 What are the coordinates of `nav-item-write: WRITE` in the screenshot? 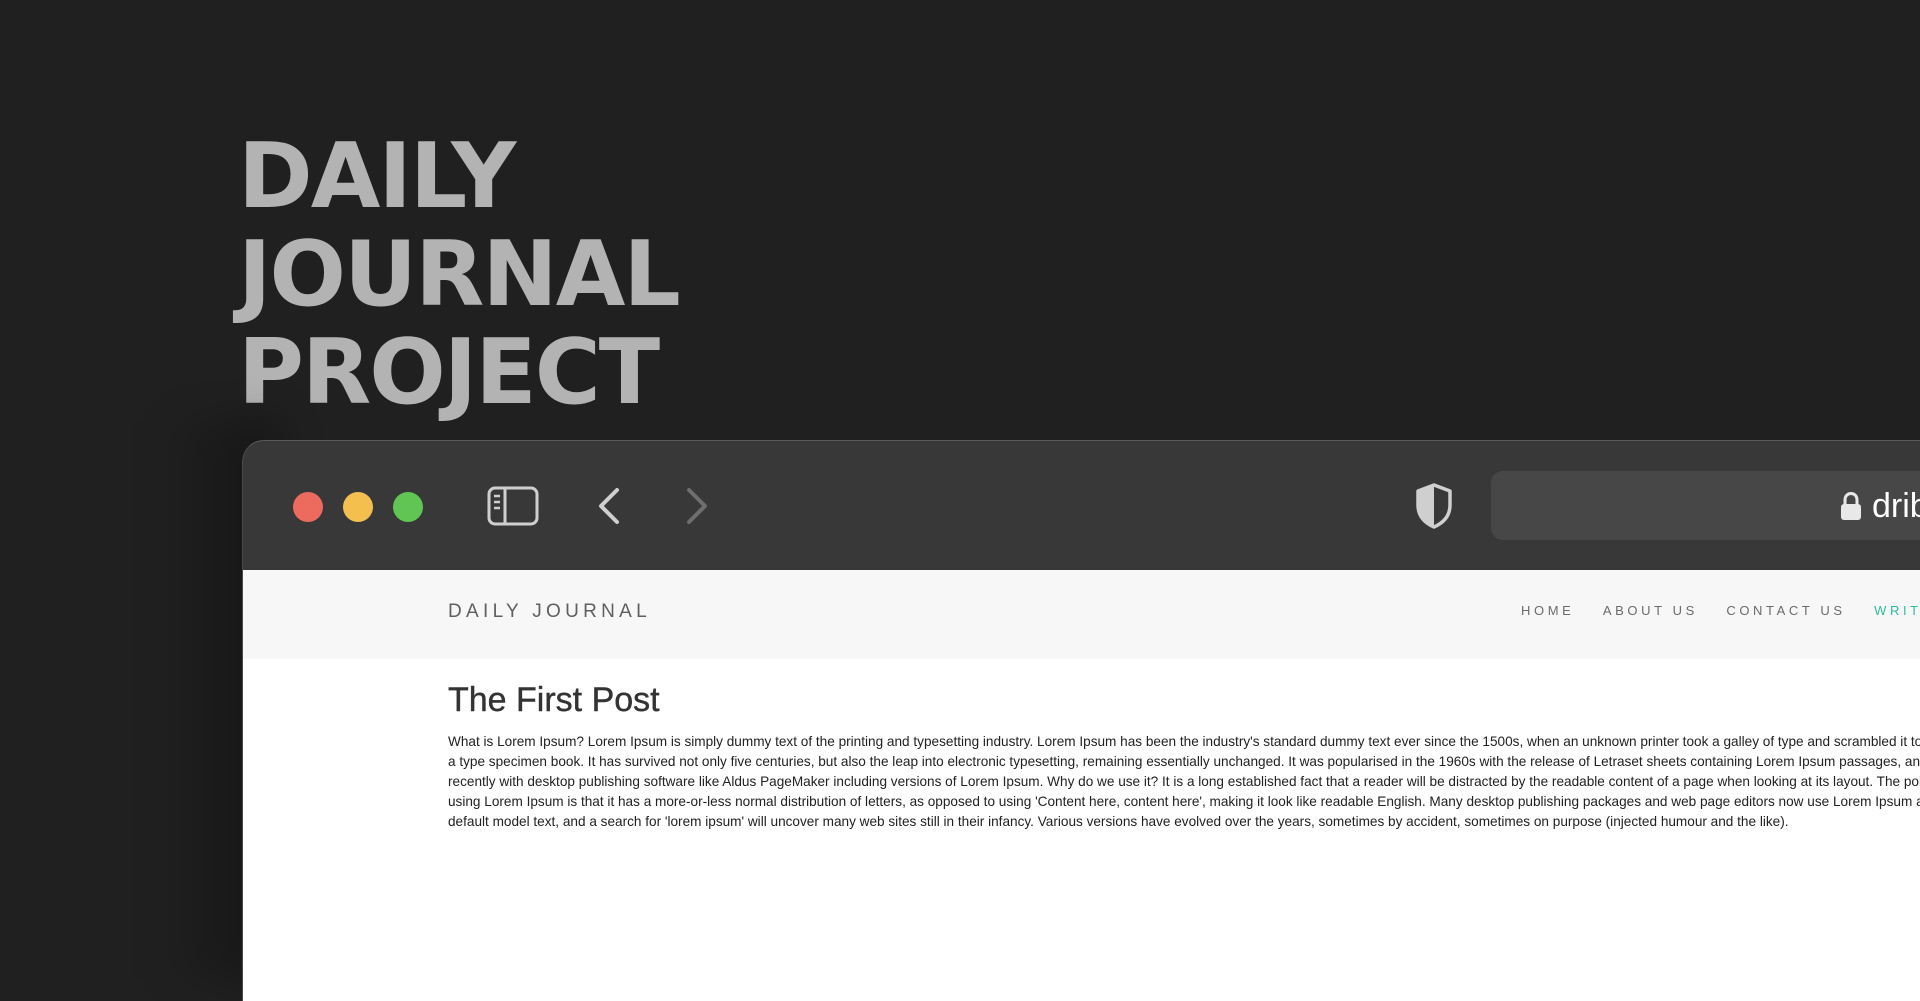 It's located at (1897, 611).